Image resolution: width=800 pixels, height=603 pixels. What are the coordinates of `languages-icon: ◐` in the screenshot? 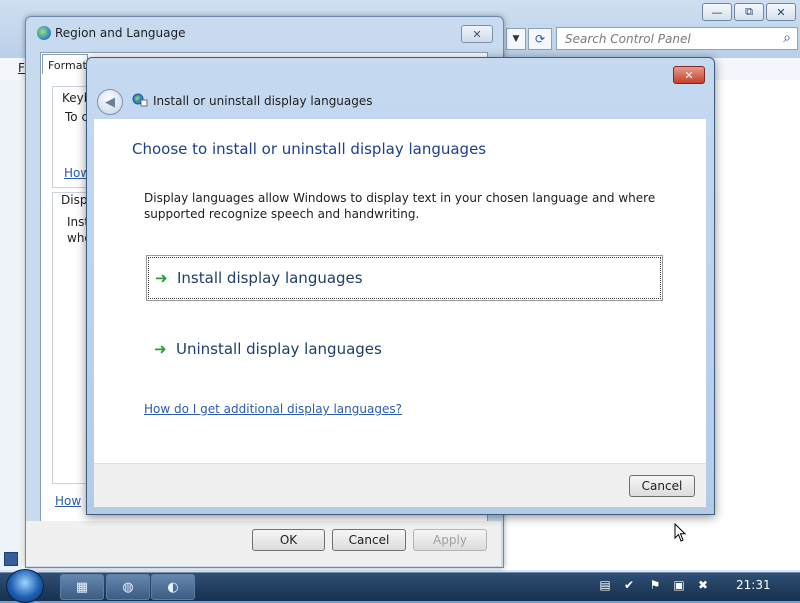 It's located at (173, 587).